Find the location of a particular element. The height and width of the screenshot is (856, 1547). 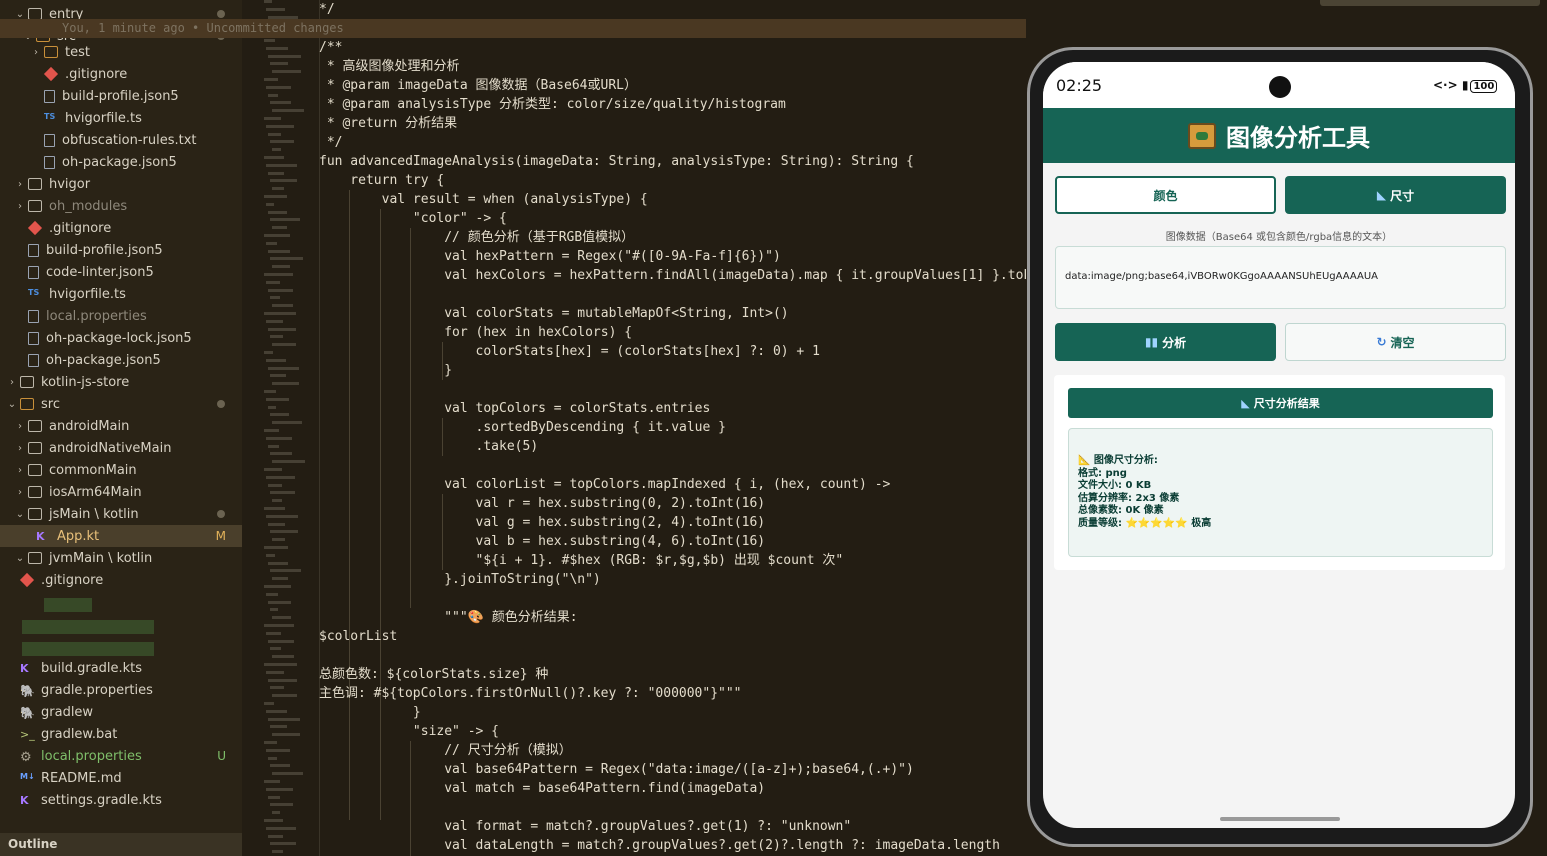

breadcrumb-tab is located at coordinates (1430, 3).